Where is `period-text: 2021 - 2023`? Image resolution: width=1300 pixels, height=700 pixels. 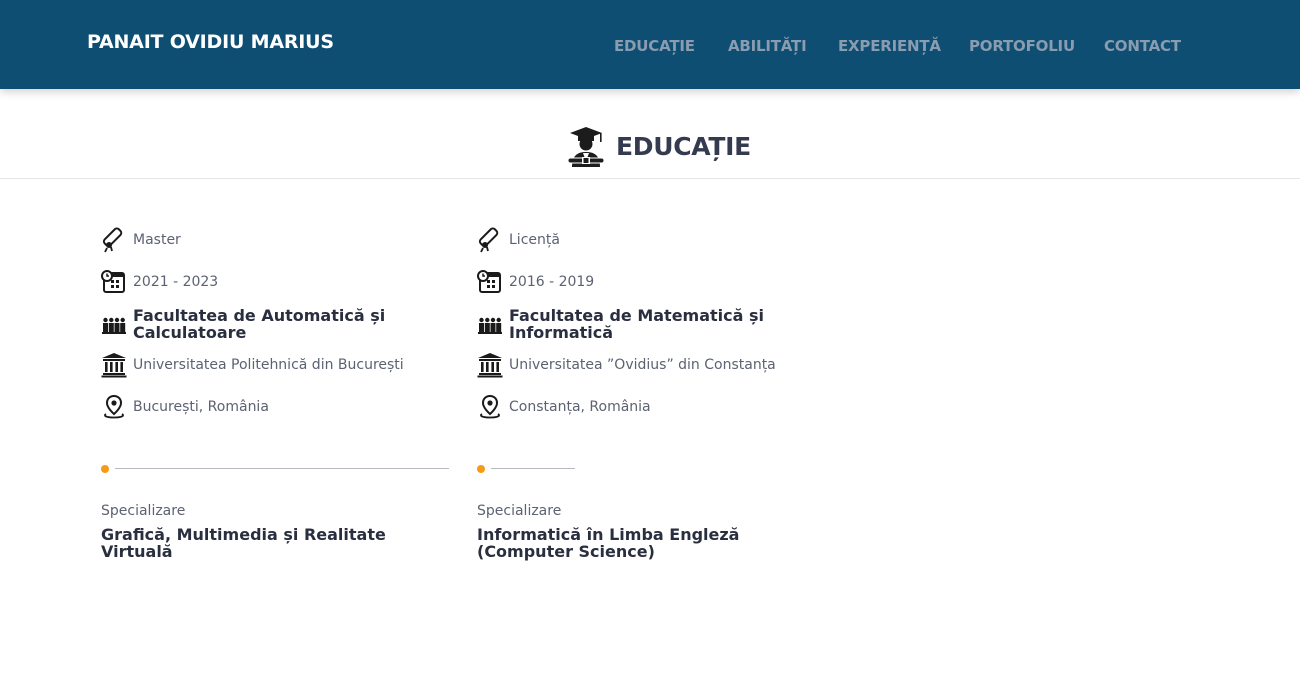
period-text: 2021 - 2023 is located at coordinates (176, 282).